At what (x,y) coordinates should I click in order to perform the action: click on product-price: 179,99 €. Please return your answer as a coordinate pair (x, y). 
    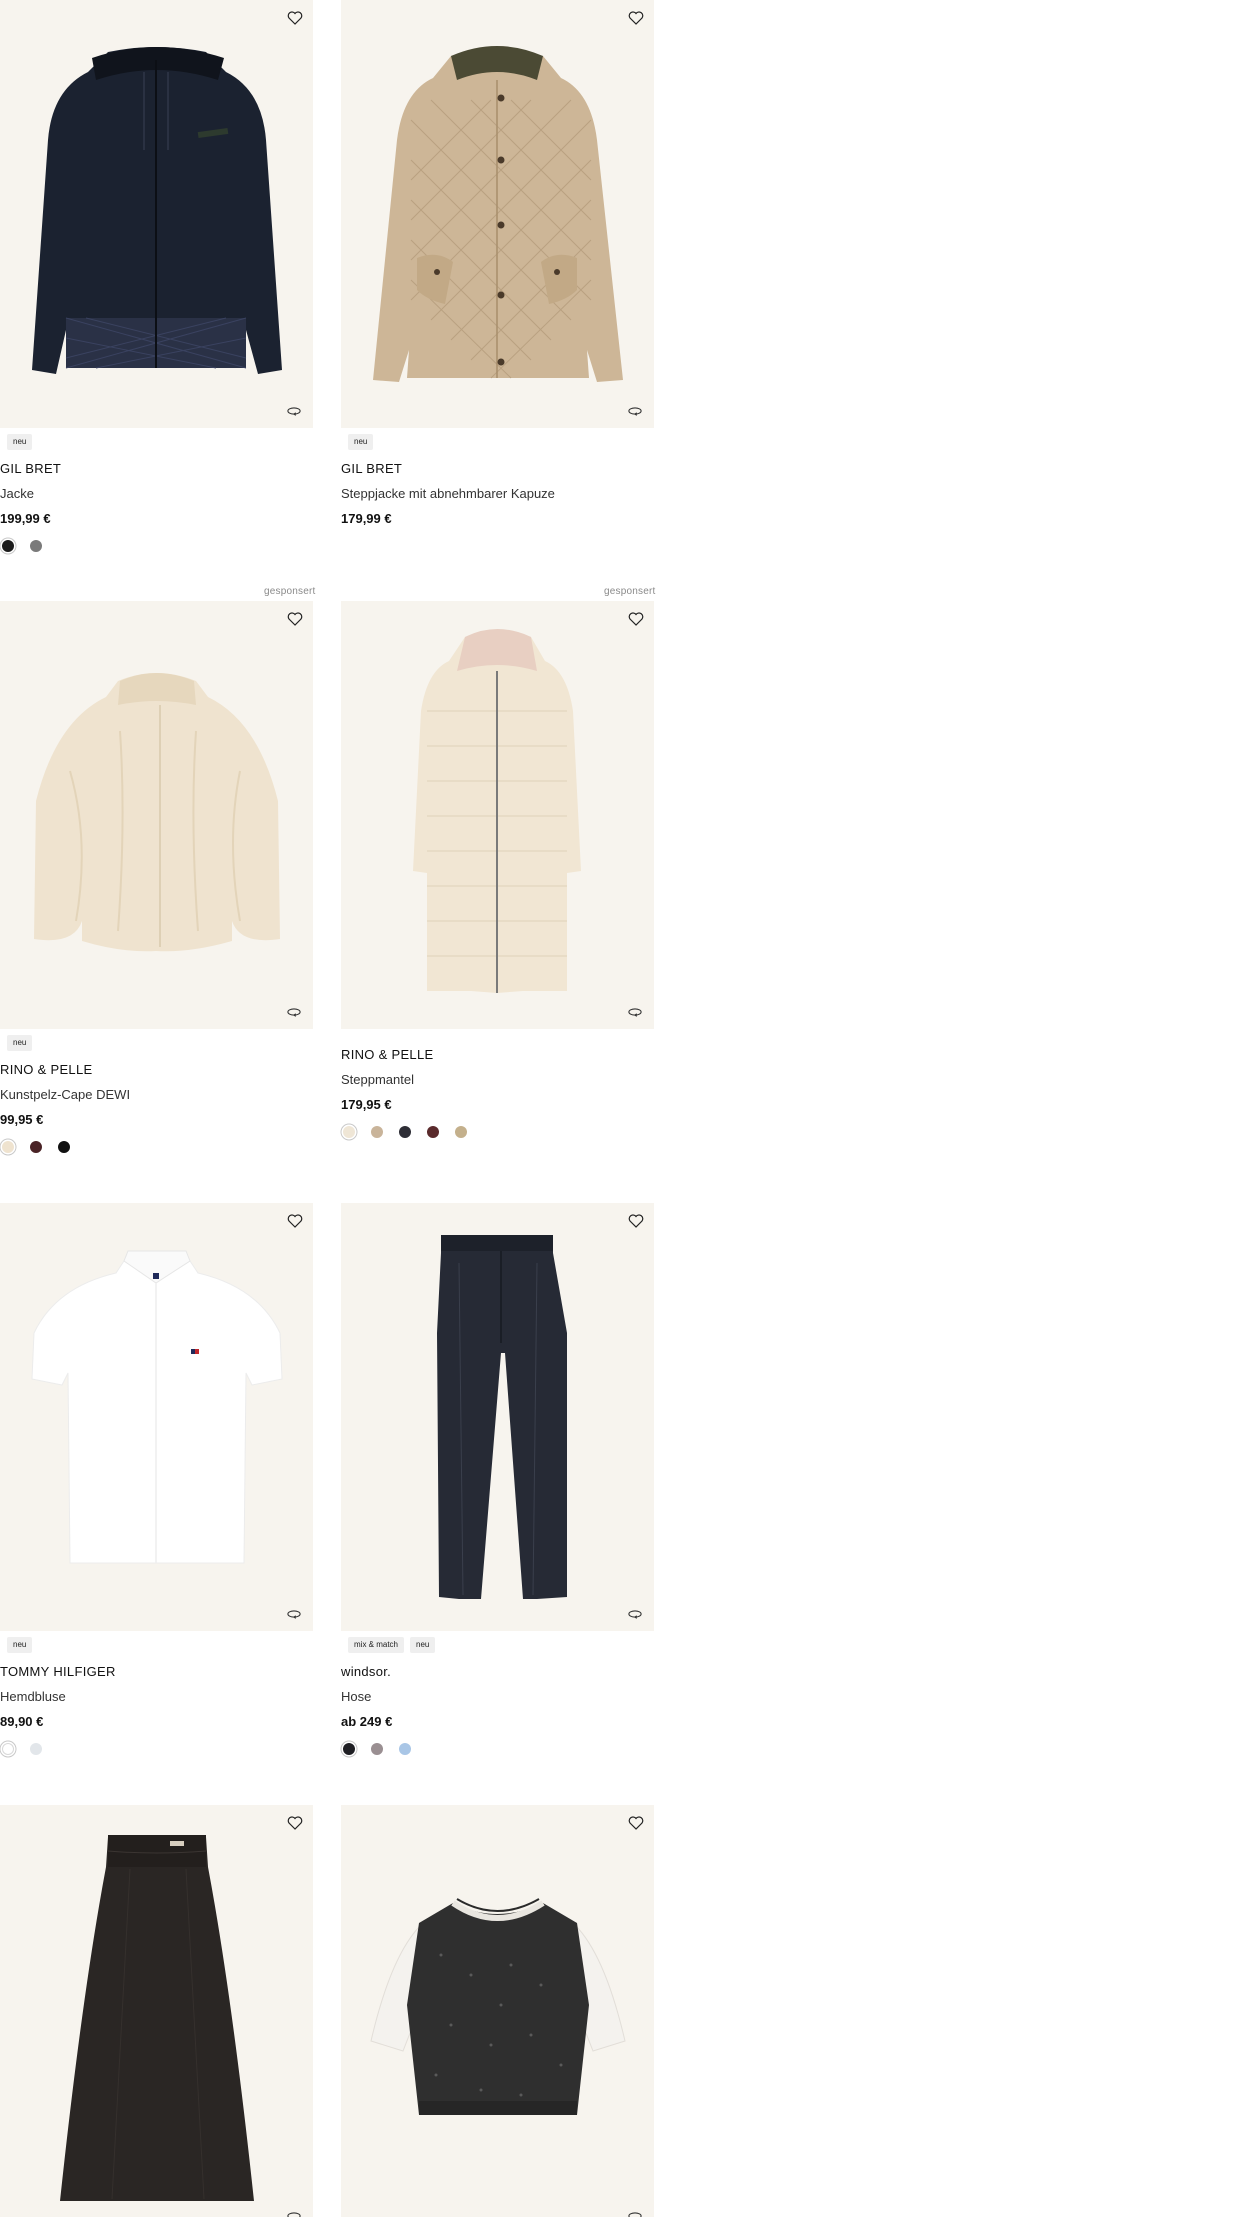
    Looking at the image, I should click on (366, 518).